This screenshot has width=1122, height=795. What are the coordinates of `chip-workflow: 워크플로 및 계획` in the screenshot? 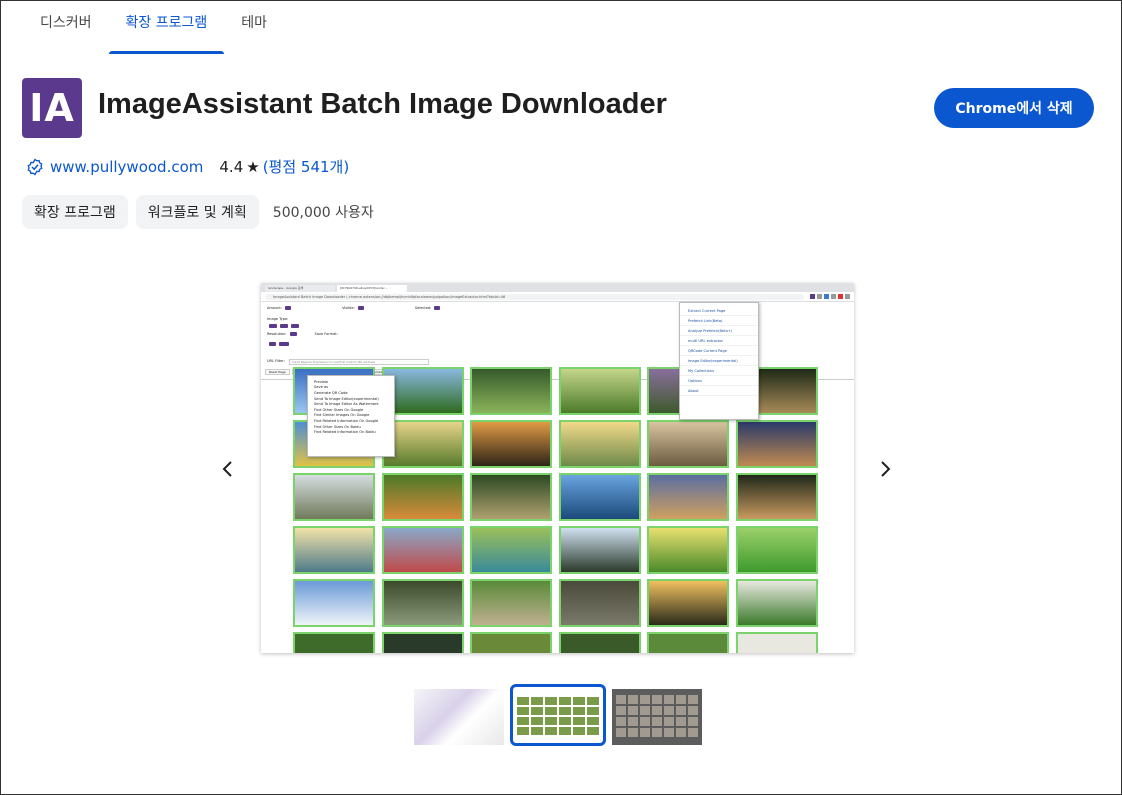 It's located at (197, 212).